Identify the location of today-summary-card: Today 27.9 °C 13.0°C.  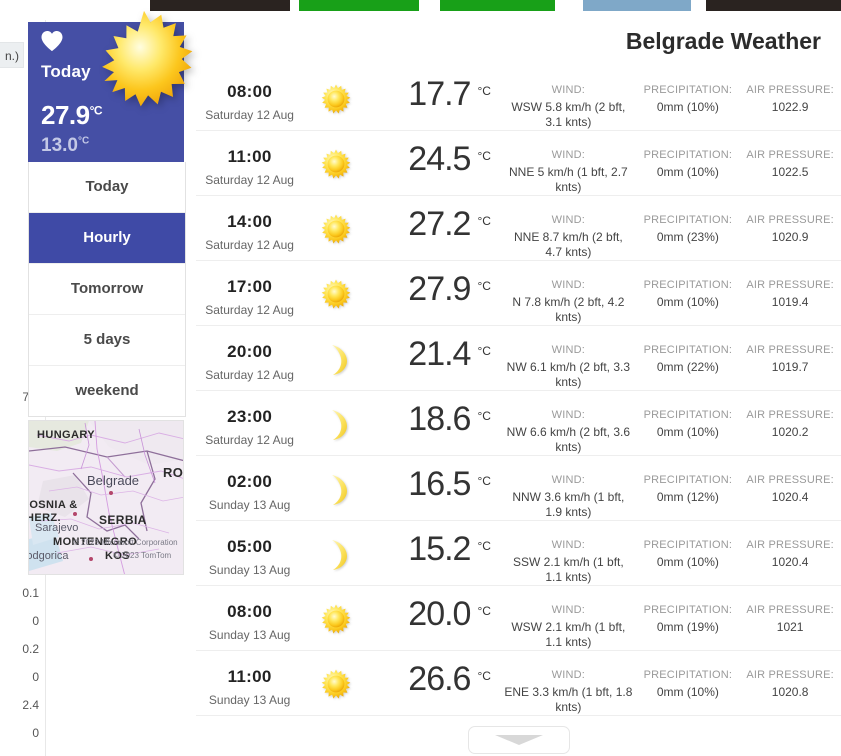
(110, 86).